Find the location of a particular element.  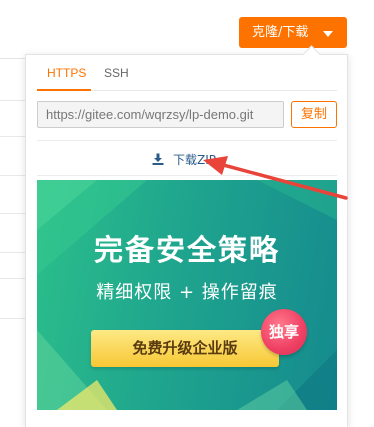

download-zip-link: 下载ZIP is located at coordinates (184, 159).